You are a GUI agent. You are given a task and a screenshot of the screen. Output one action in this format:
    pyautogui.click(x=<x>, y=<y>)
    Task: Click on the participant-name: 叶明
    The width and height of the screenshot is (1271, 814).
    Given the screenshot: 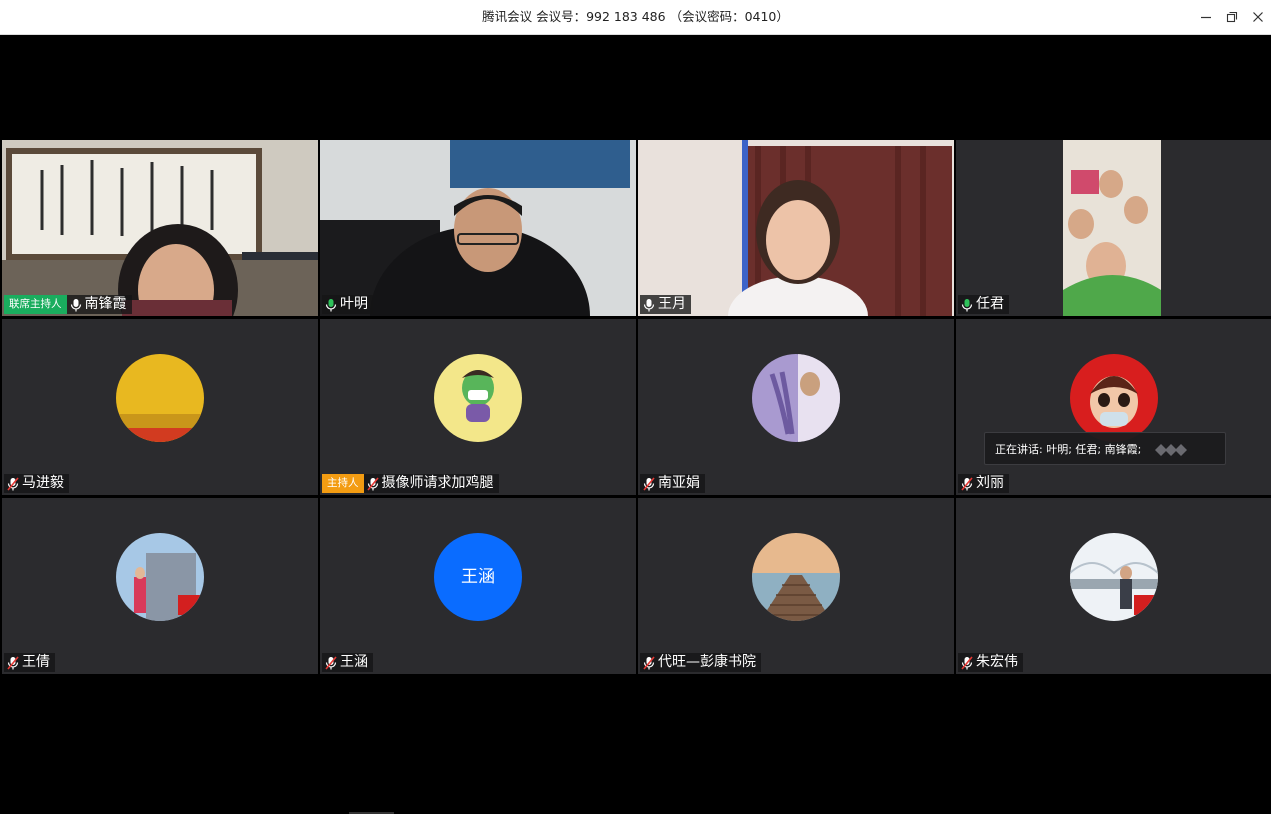 What is the action you would take?
    pyautogui.click(x=354, y=304)
    